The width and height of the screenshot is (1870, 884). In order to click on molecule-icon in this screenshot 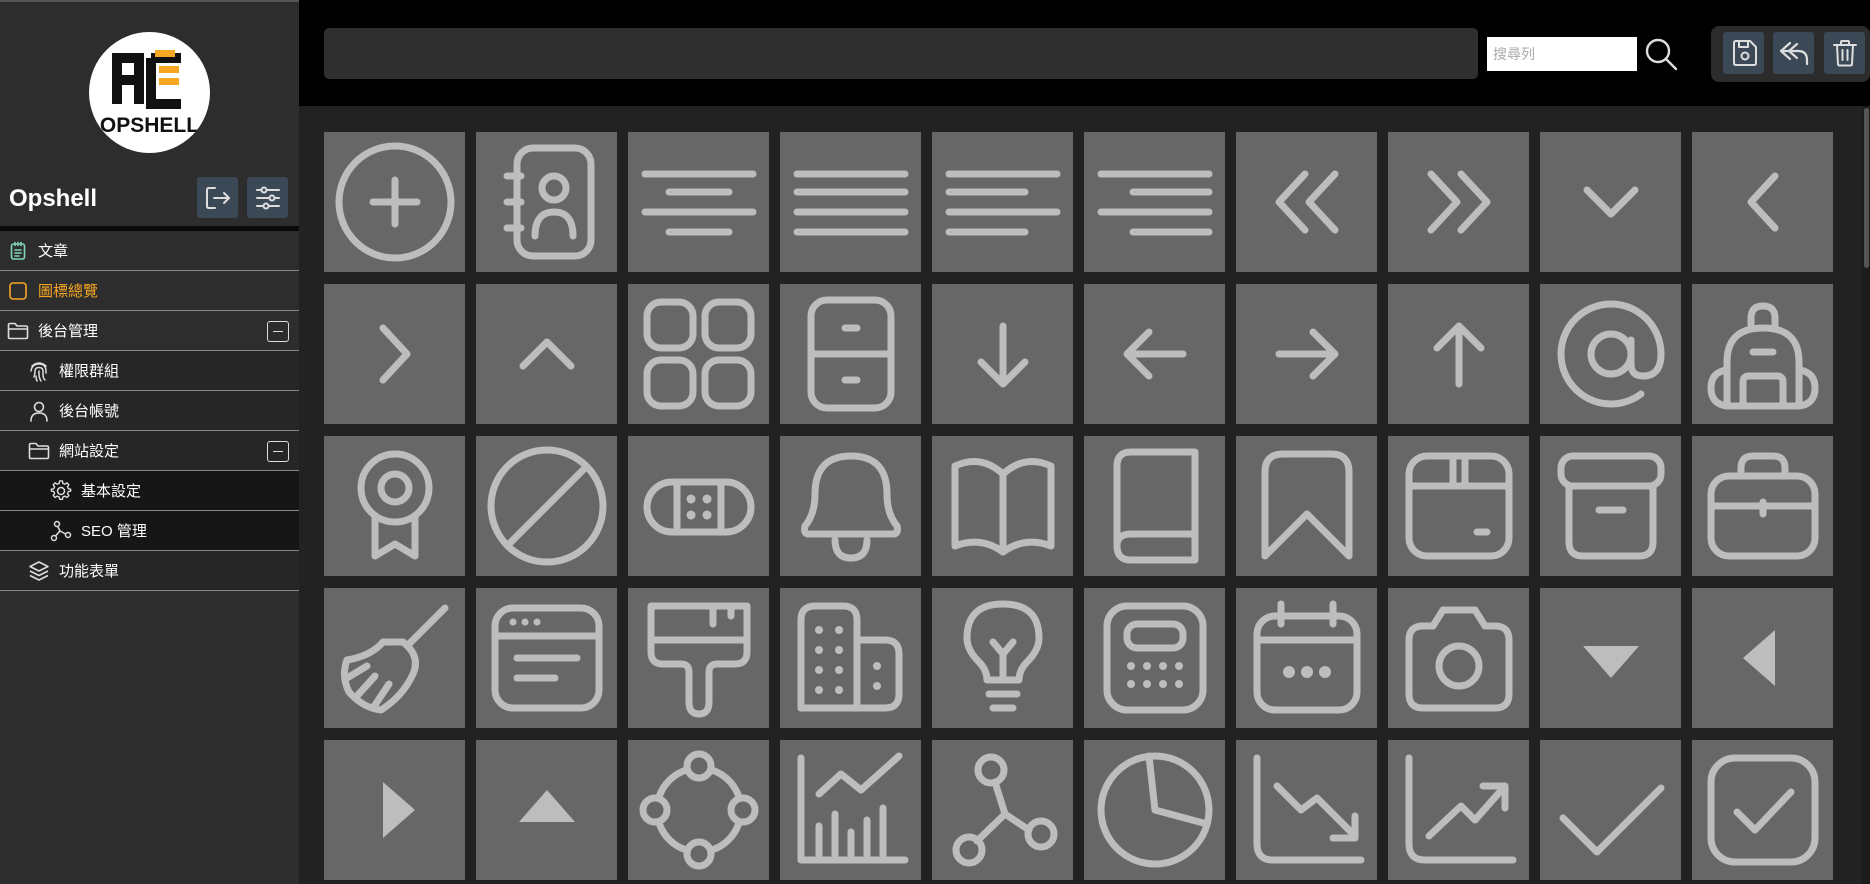, I will do `click(1004, 810)`.